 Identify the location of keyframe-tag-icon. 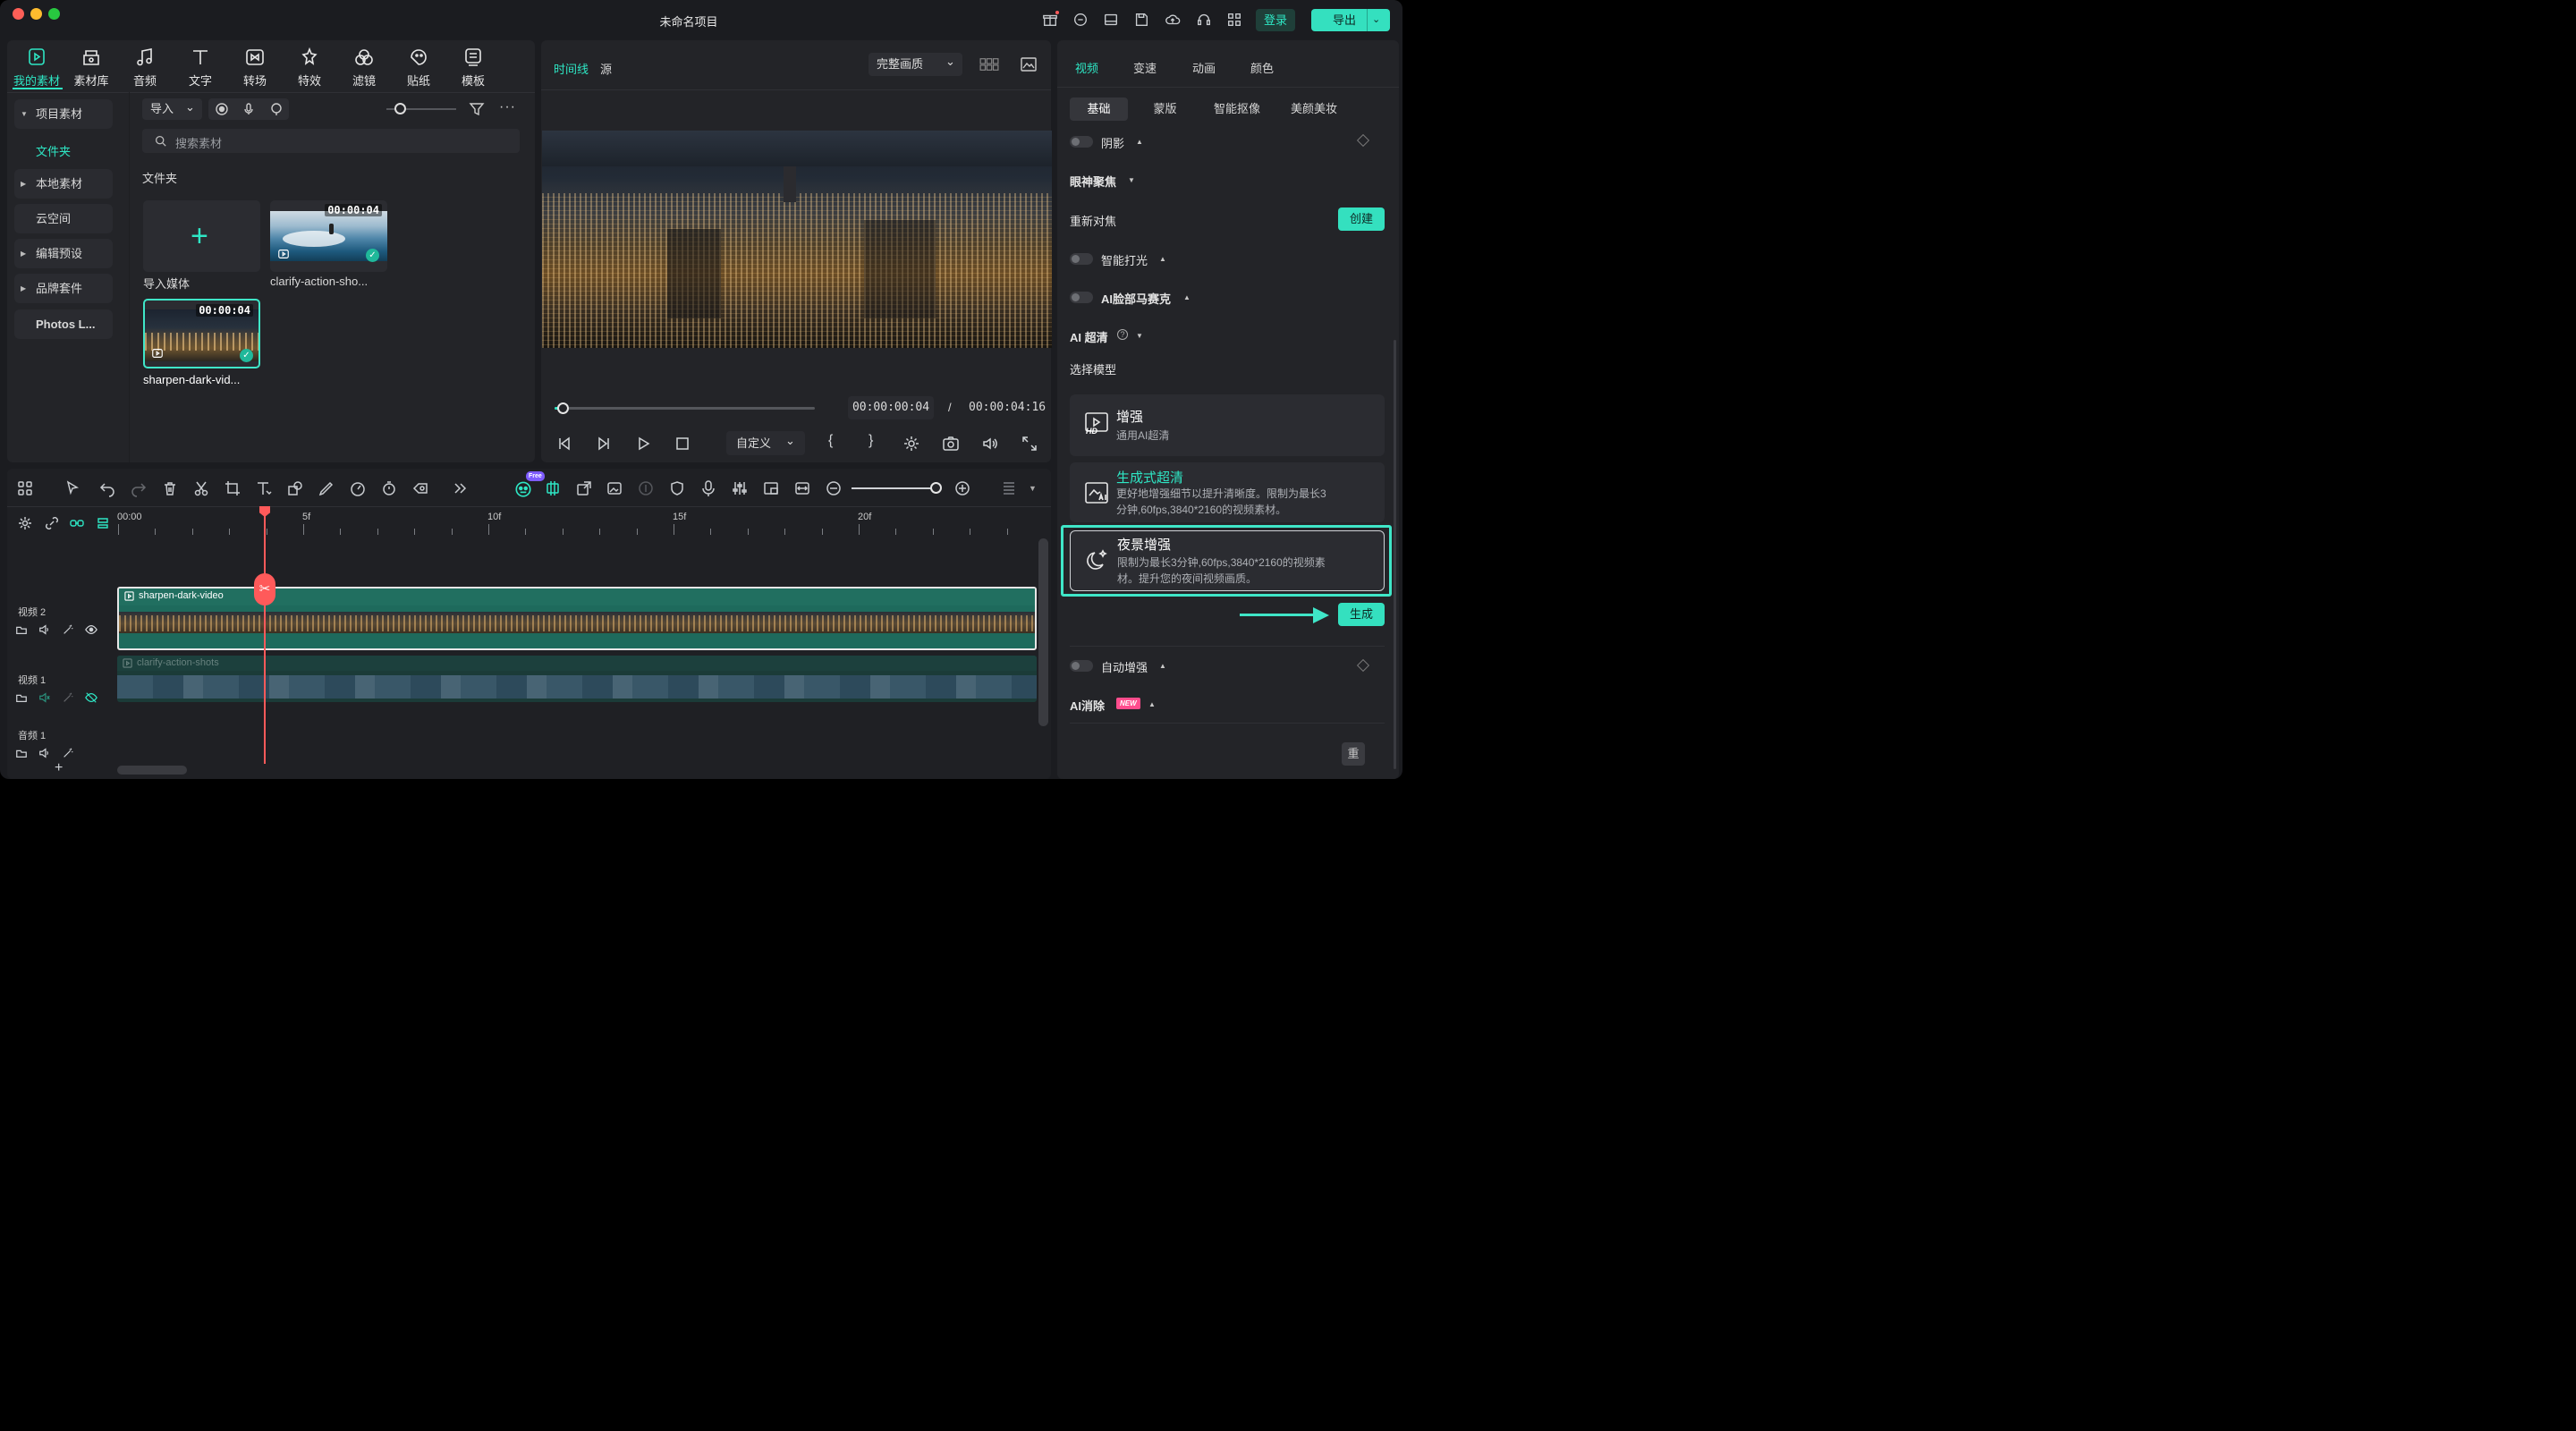
(420, 488).